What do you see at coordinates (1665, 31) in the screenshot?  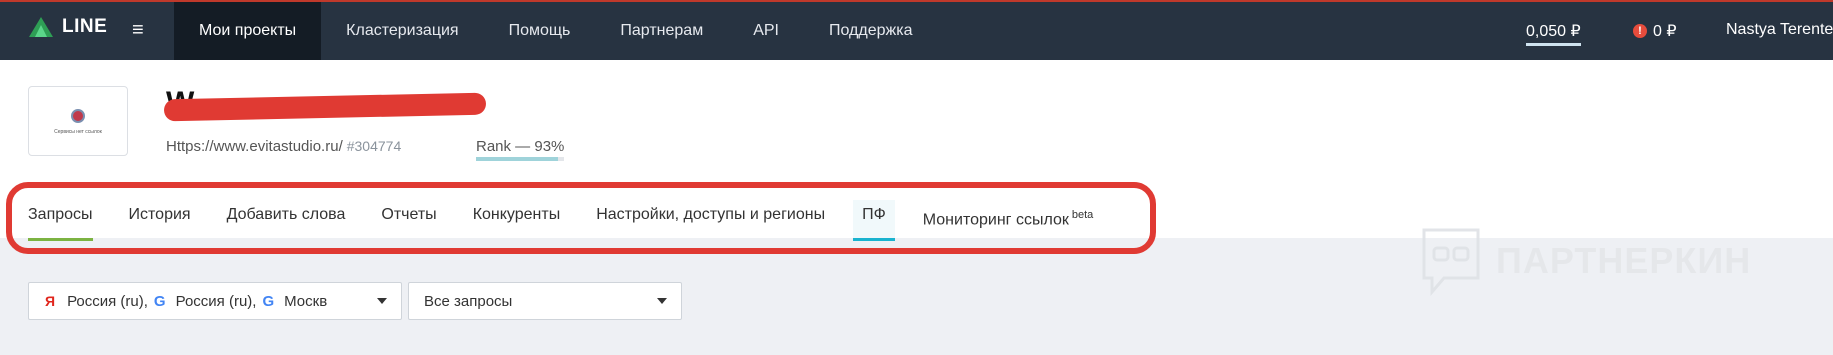 I see `alert-balance-value: 0 ₽` at bounding box center [1665, 31].